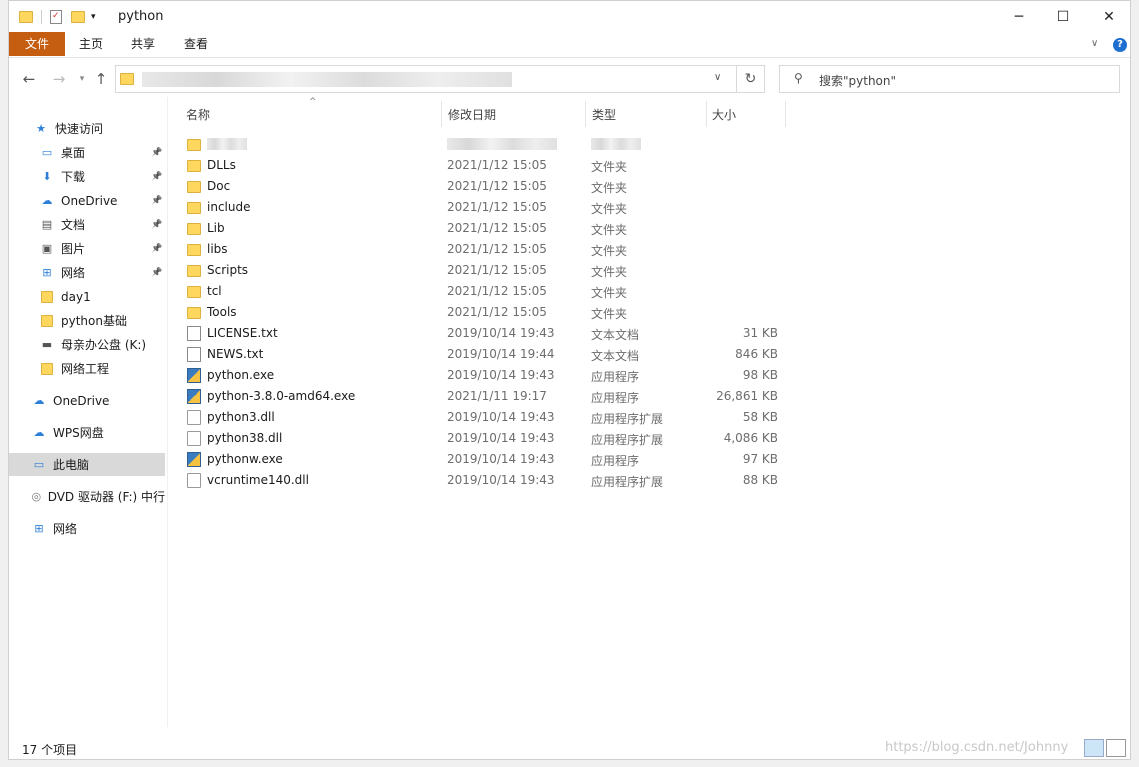 This screenshot has height=767, width=1139. I want to click on customize-dropdown-icon: ▾, so click(93, 17).